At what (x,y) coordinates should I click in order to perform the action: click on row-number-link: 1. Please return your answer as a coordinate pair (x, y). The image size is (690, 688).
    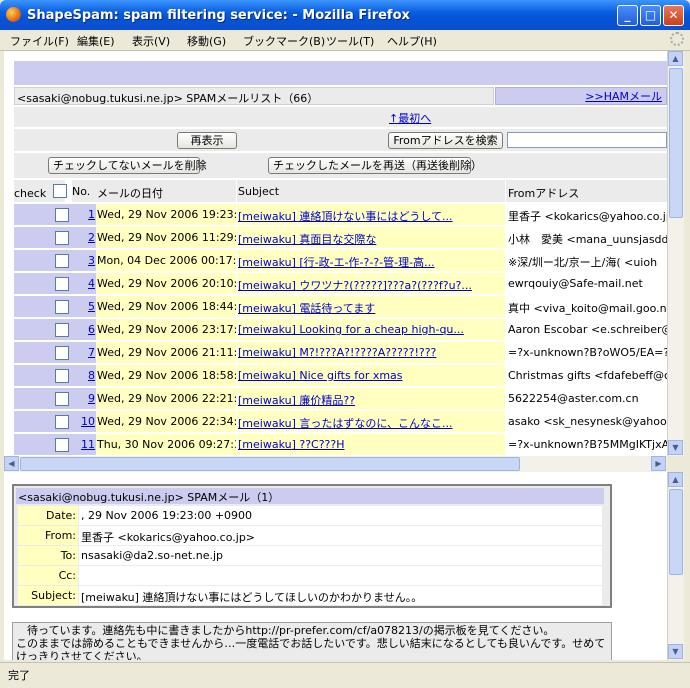
    Looking at the image, I should click on (85, 214).